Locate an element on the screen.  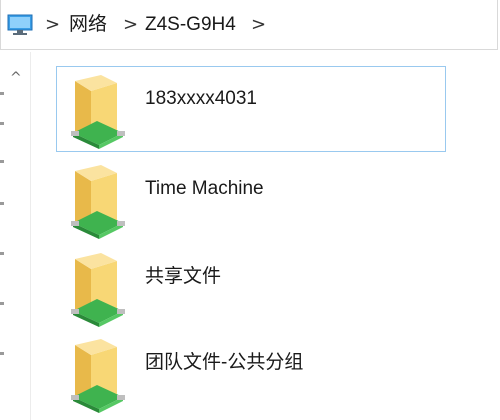
breadcrumb-host: Z4S-G9H4 is located at coordinates (190, 25).